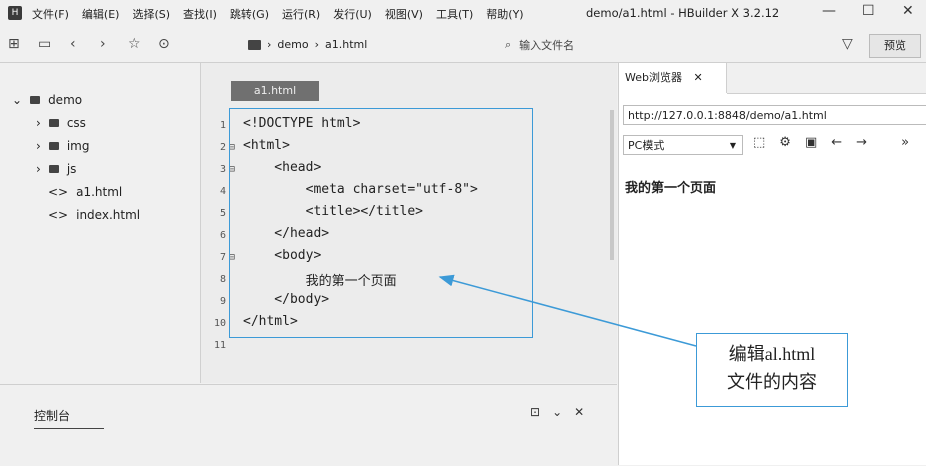 This screenshot has height=466, width=926. Describe the element at coordinates (772, 354) in the screenshot. I see `annotation-line-1: 编辑al.html` at that location.